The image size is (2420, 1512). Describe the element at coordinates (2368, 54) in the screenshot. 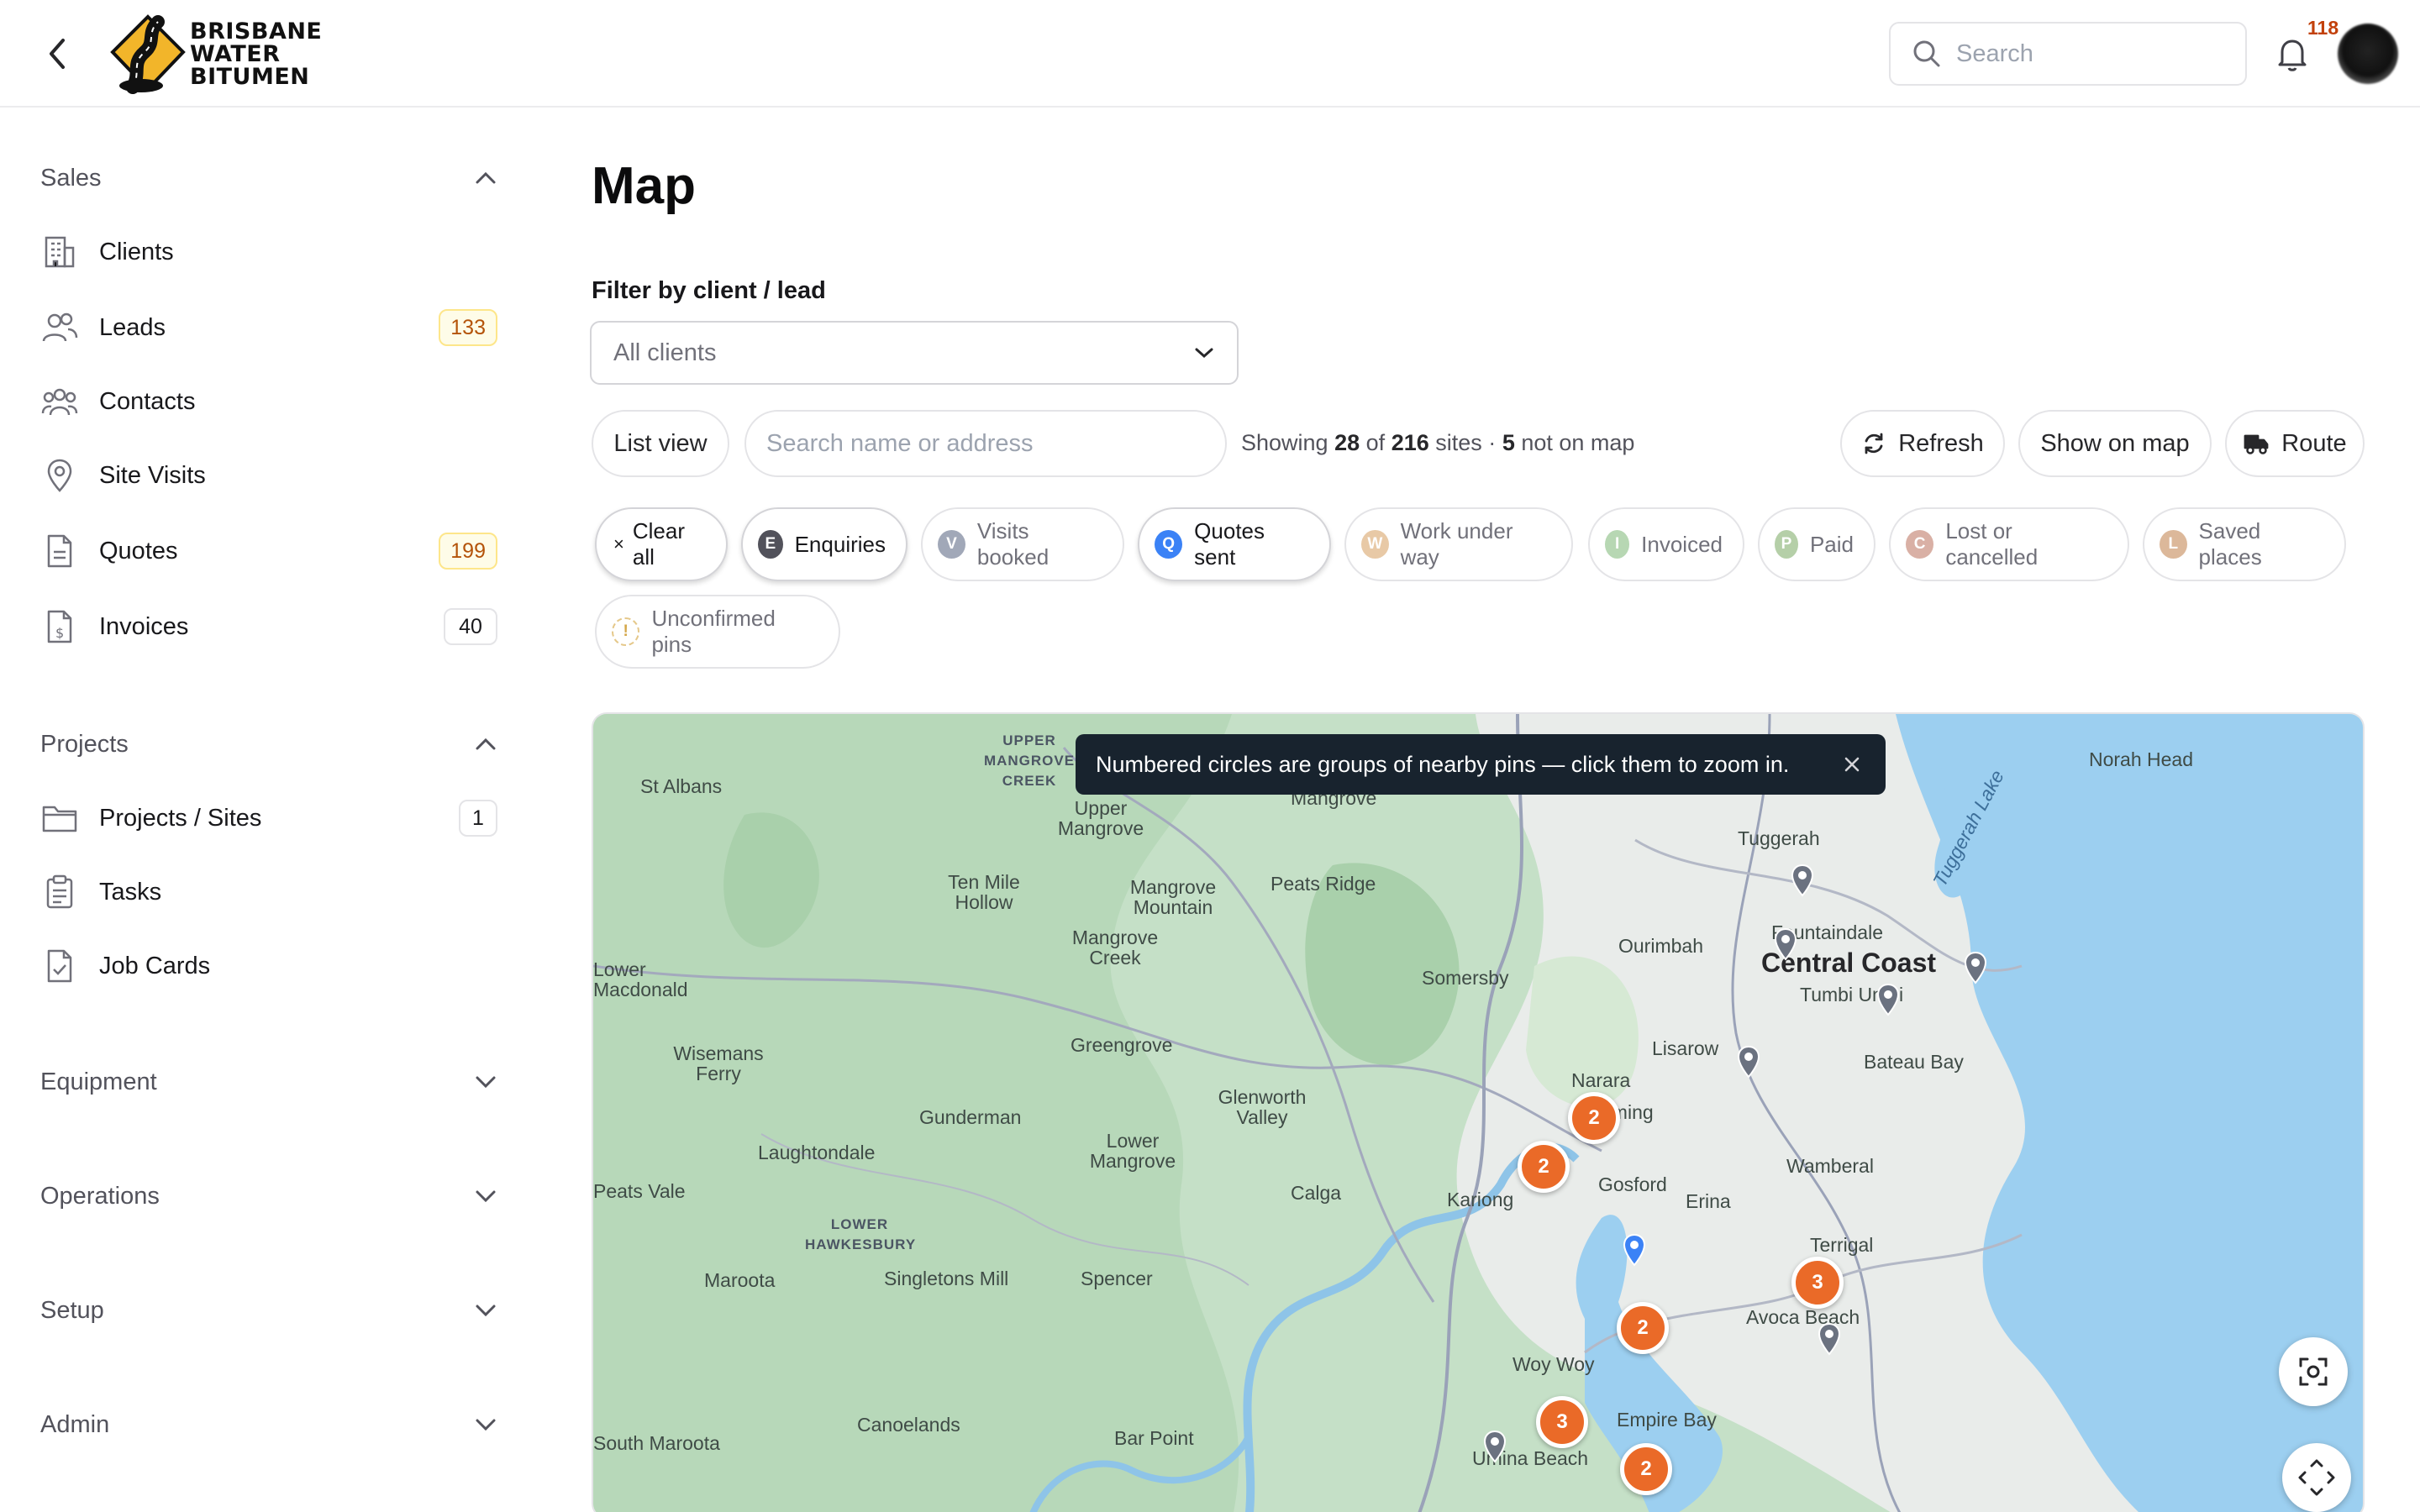

I see `user-avatar` at that location.